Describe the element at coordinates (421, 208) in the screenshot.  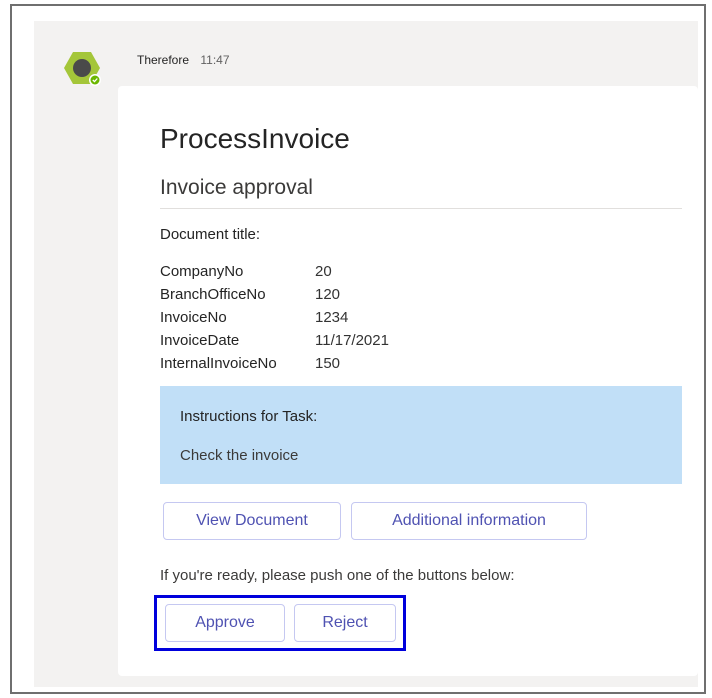
I see `divider` at that location.